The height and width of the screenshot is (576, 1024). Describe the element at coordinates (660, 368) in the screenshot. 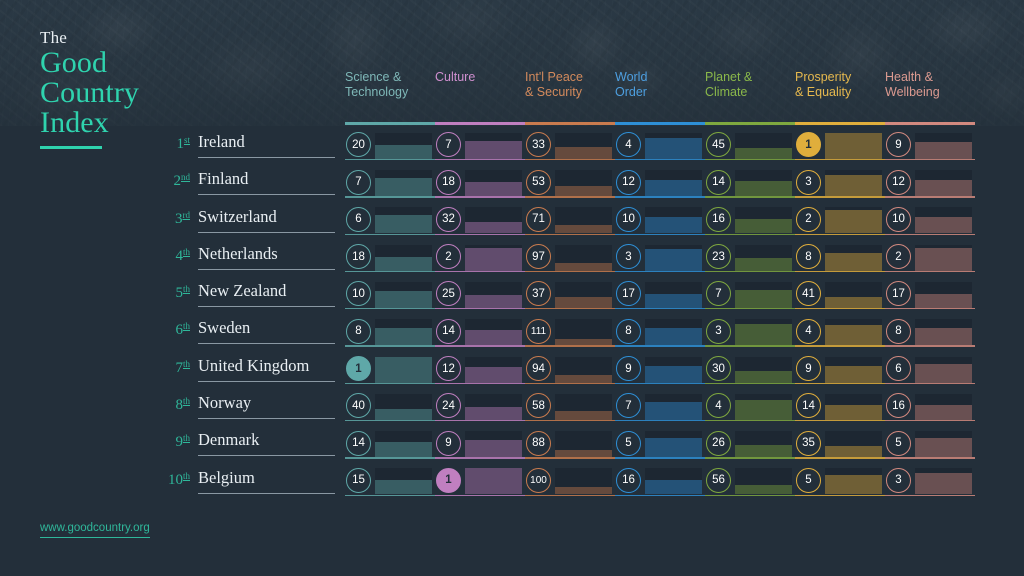

I see `cell-world: 9` at that location.